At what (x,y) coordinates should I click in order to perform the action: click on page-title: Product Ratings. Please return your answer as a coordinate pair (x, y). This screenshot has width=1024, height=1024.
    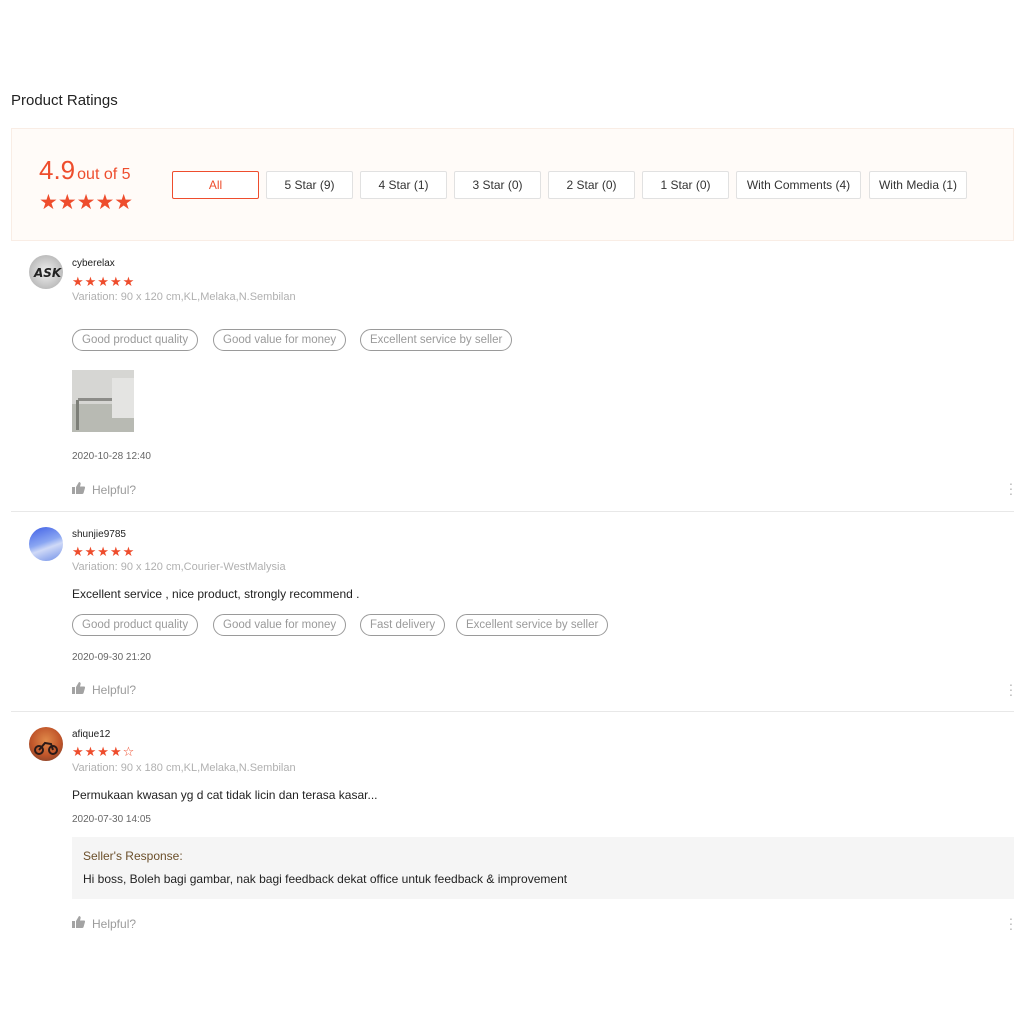
    Looking at the image, I should click on (64, 100).